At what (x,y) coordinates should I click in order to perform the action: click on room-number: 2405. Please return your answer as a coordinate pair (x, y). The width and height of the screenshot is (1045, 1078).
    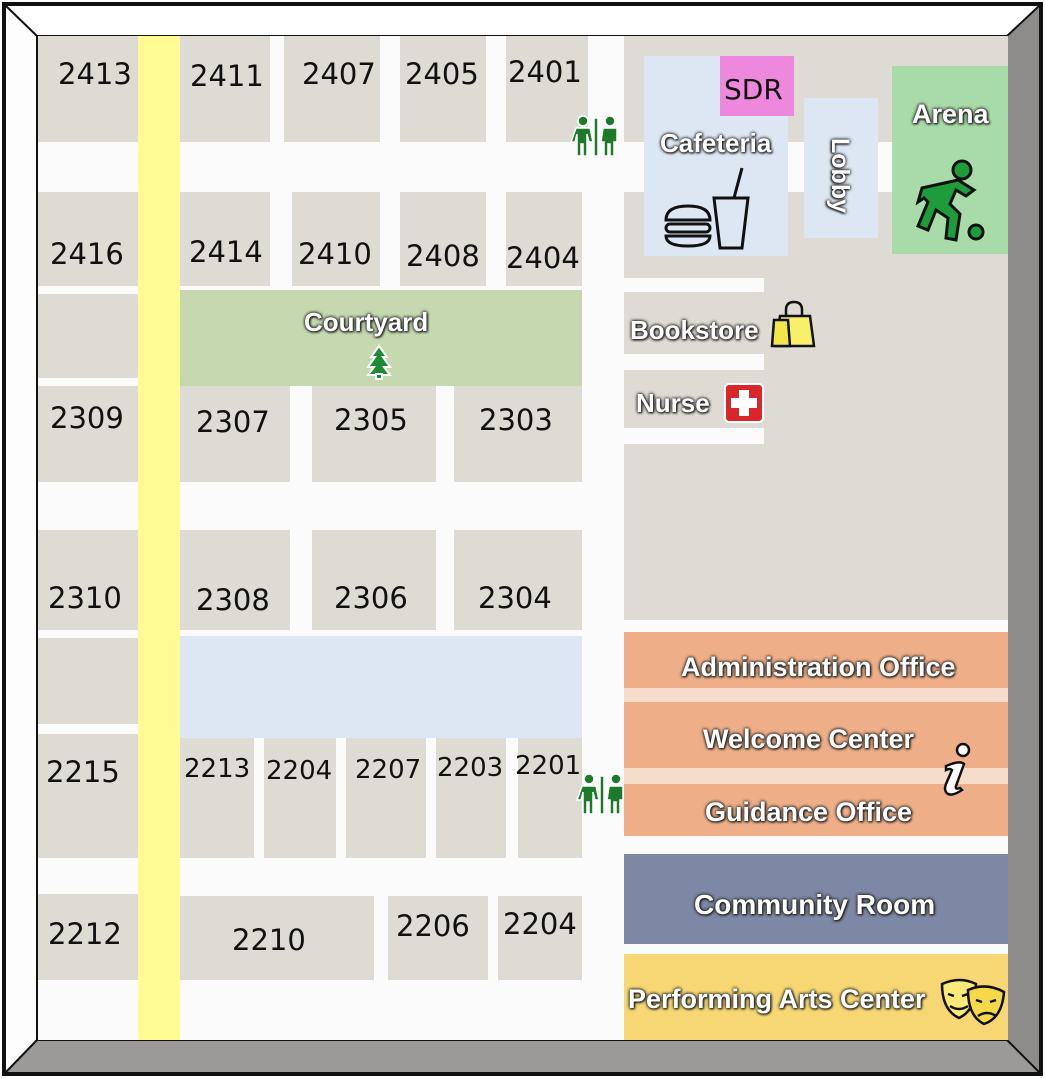
    Looking at the image, I should click on (442, 74).